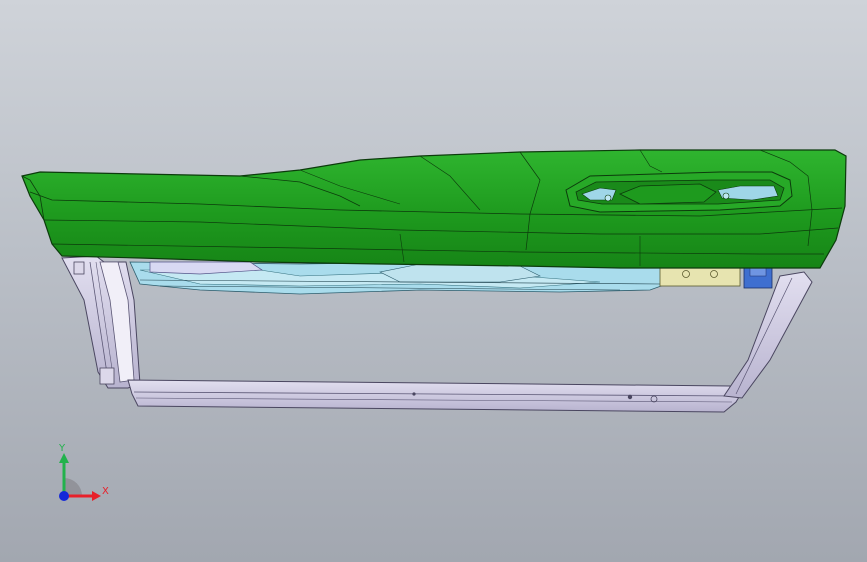  Describe the element at coordinates (105, 491) in the screenshot. I see `x-axis-label: X` at that location.